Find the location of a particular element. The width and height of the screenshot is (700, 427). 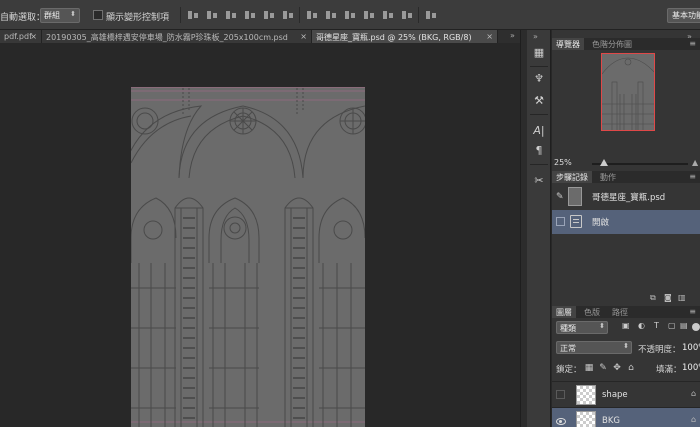

distribute-vertical-center-icon is located at coordinates (331, 15).